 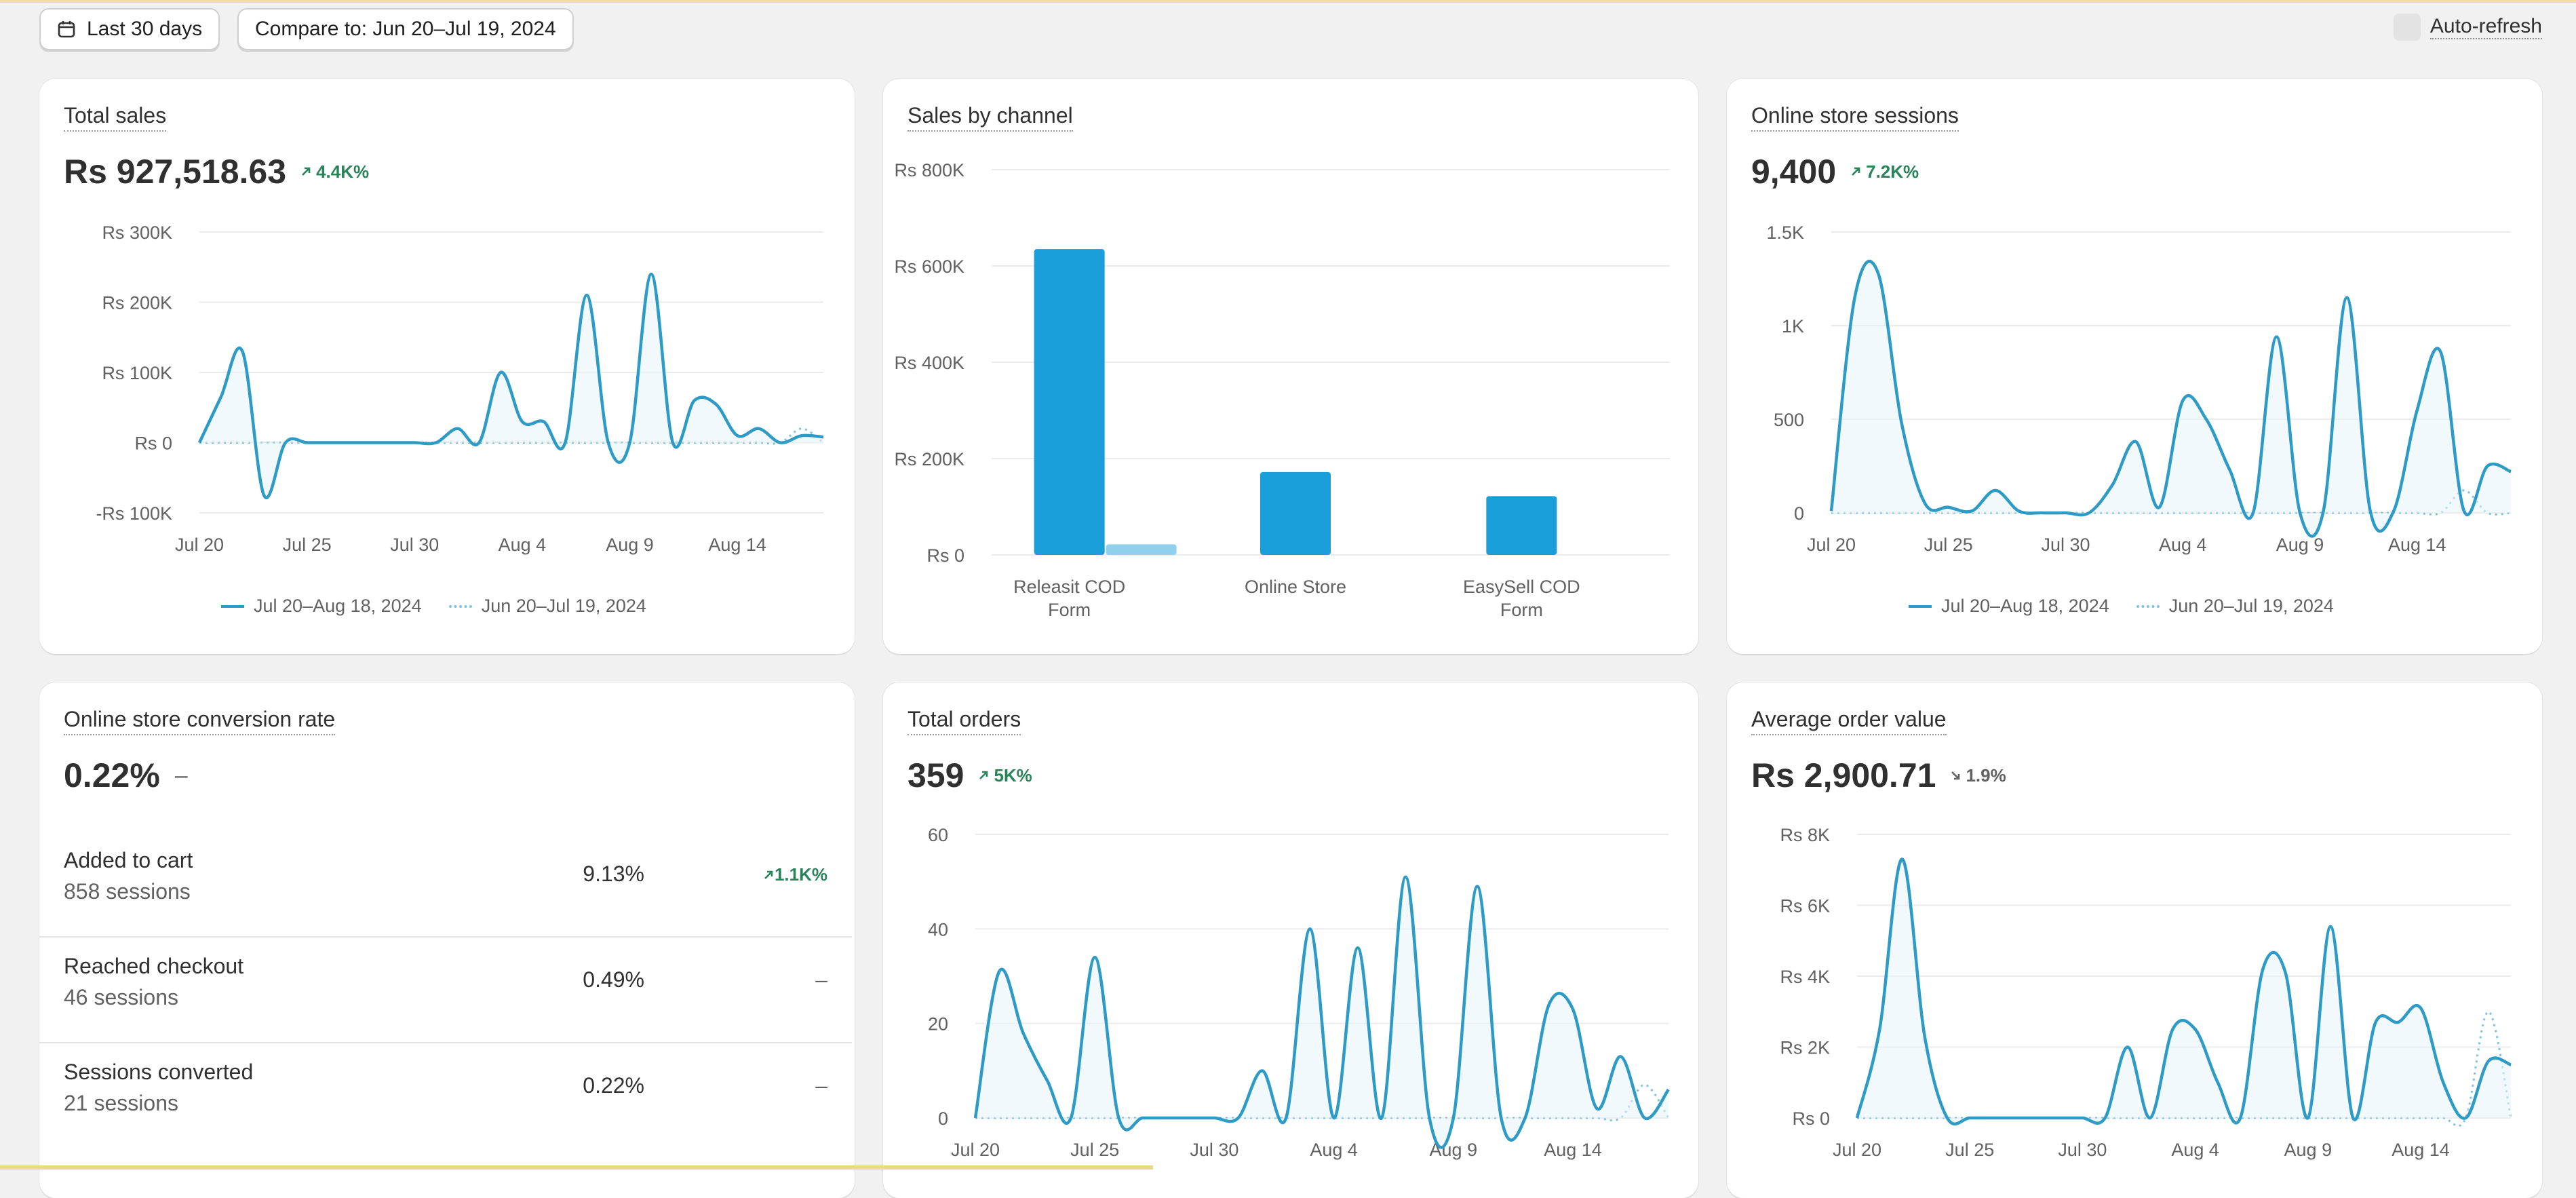 I want to click on date-range-button: Last 30 days, so click(x=129, y=29).